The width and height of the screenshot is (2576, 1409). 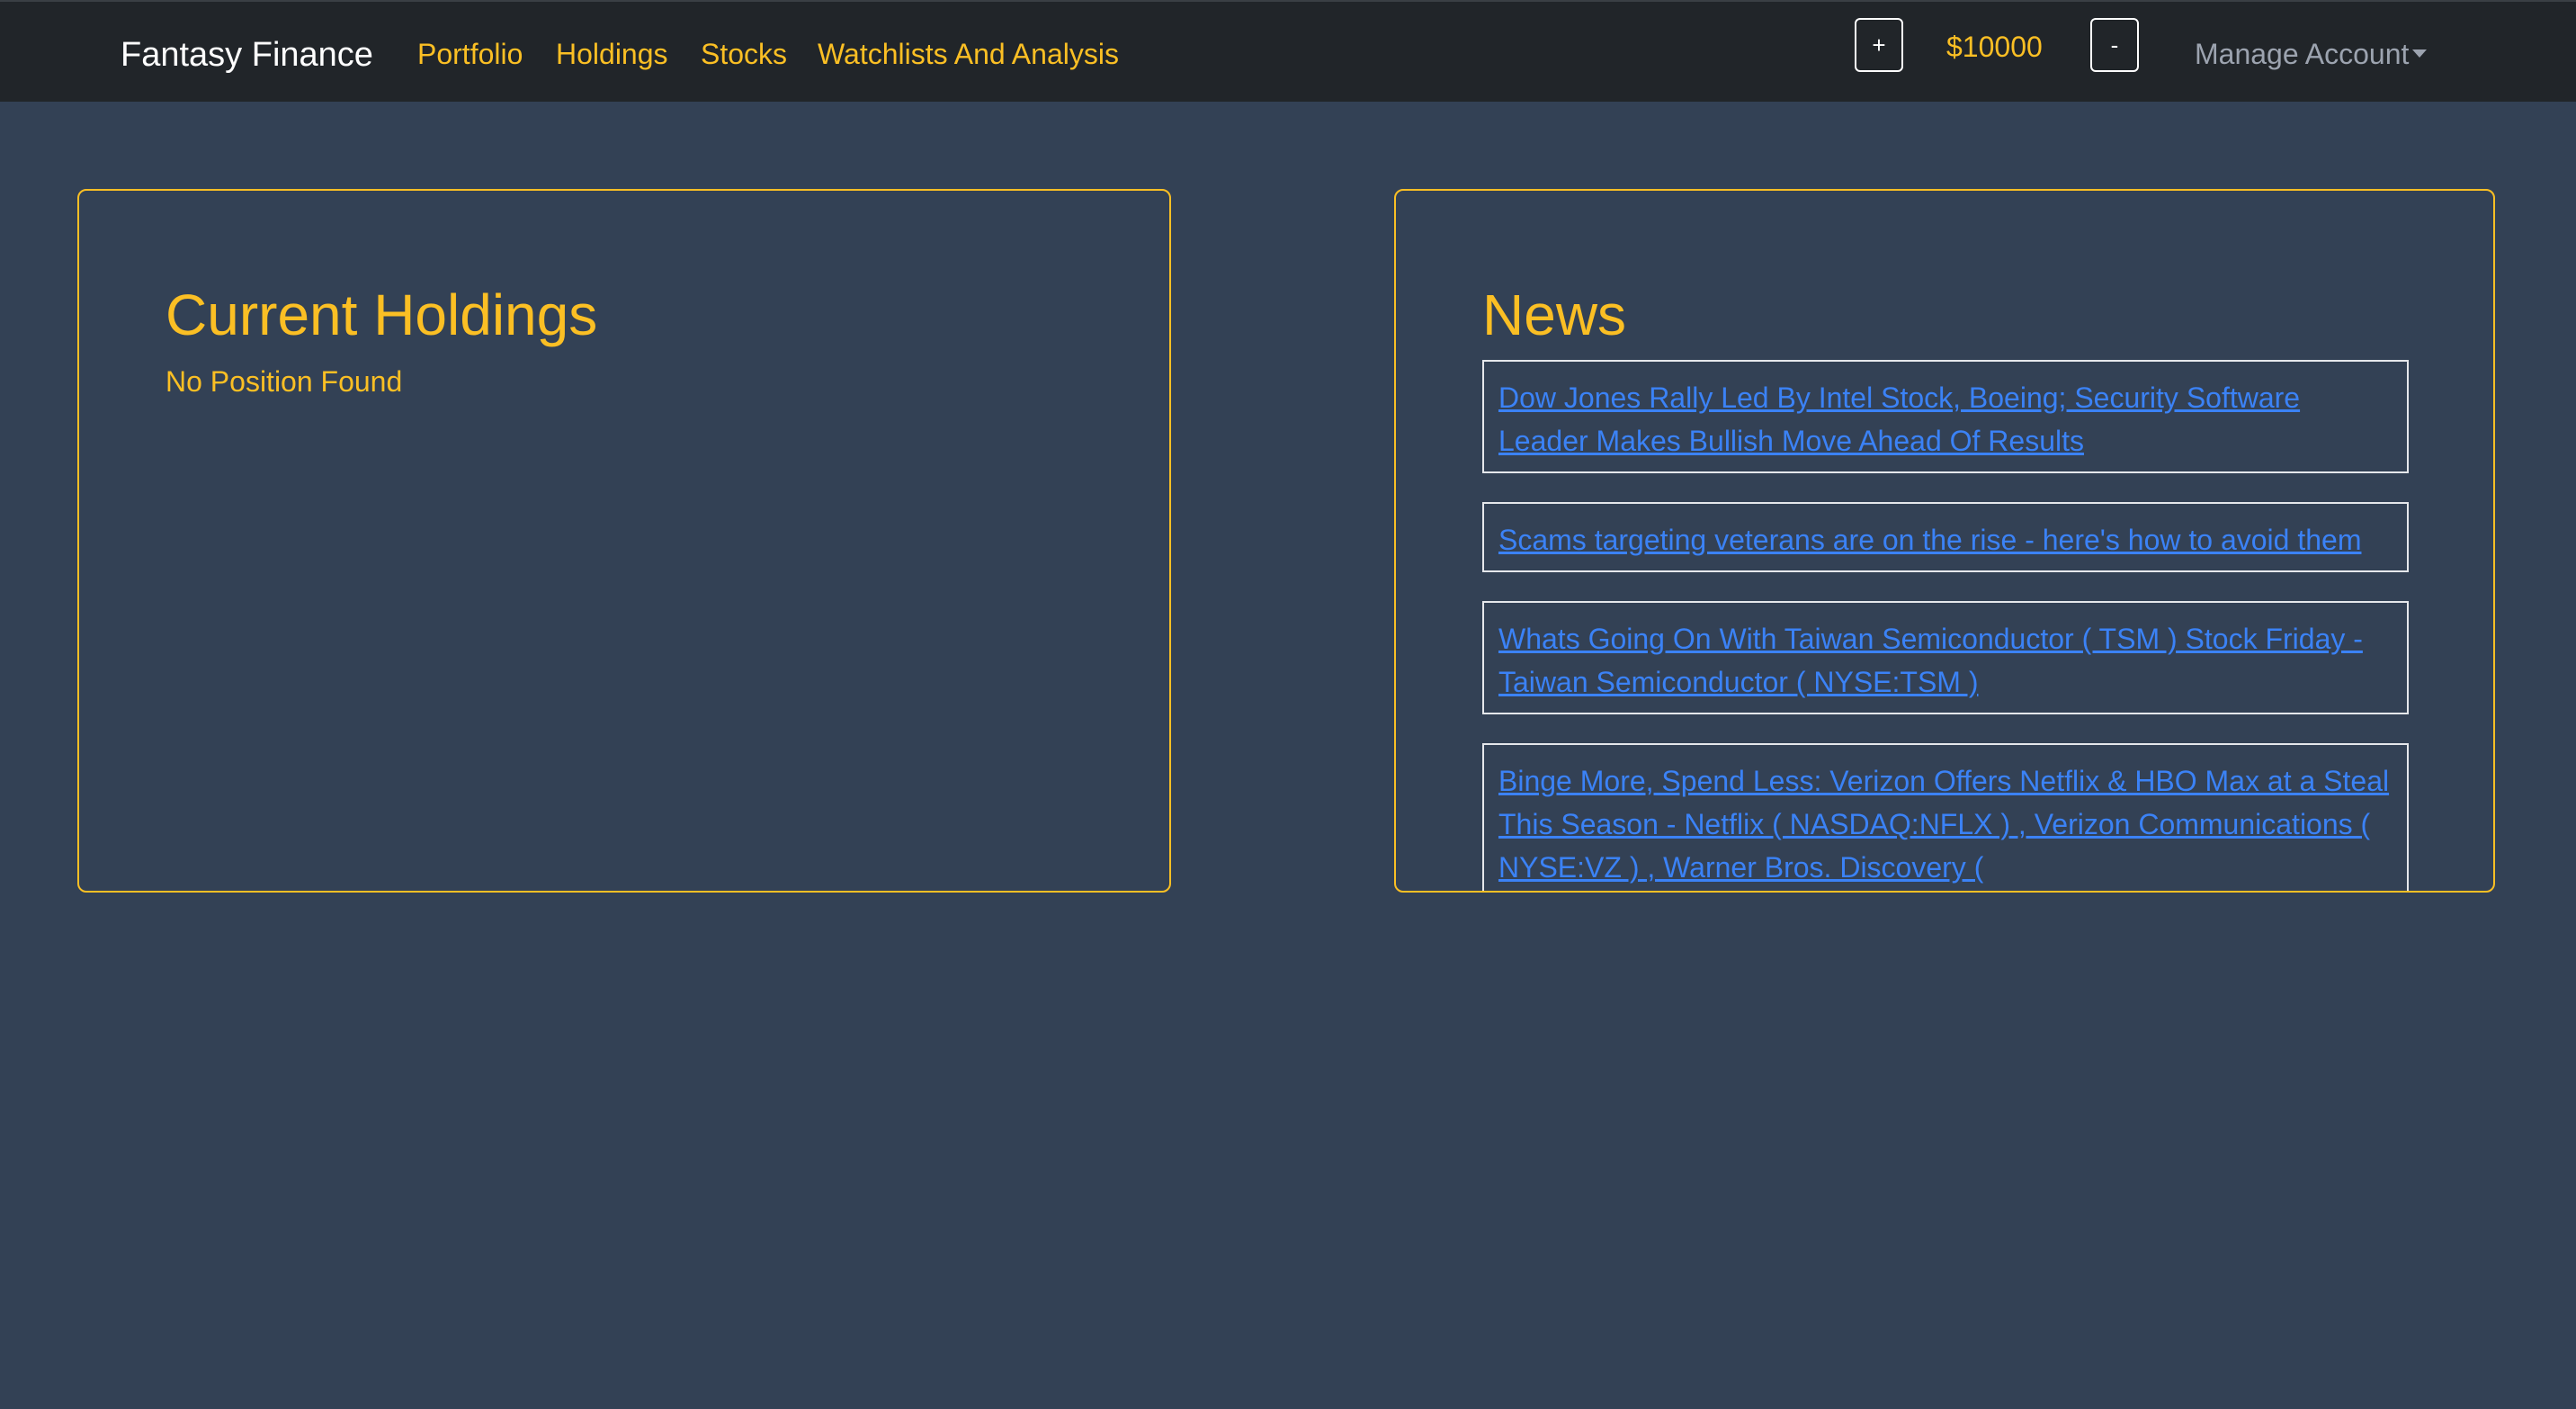 I want to click on nav-link-portfolio: Portfolio, so click(x=470, y=54).